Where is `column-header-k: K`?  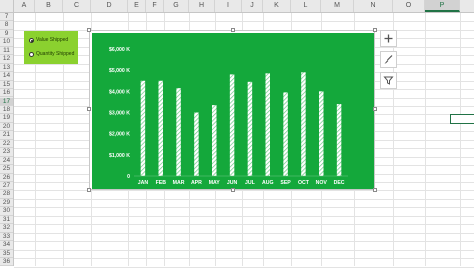
column-header-k: K is located at coordinates (277, 6).